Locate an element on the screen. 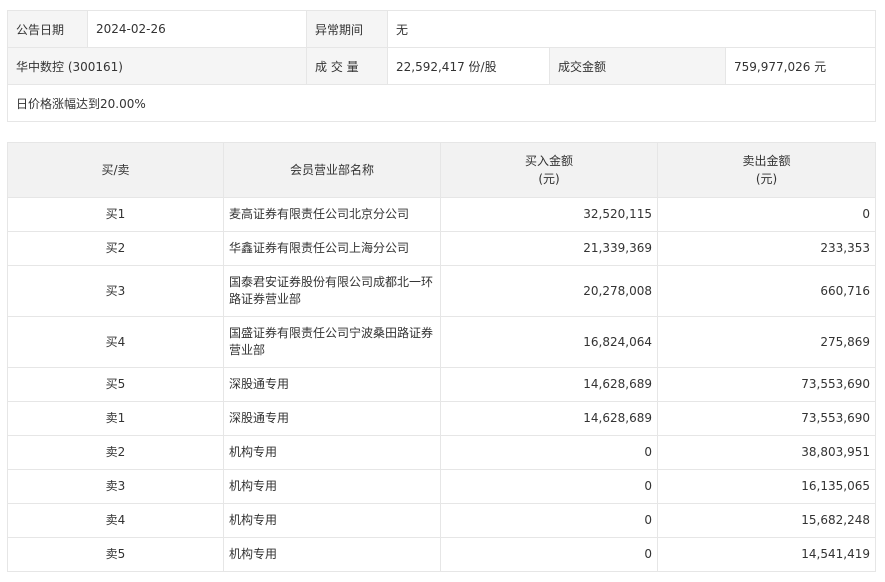 The height and width of the screenshot is (582, 885). row-side: 卖1 is located at coordinates (115, 418).